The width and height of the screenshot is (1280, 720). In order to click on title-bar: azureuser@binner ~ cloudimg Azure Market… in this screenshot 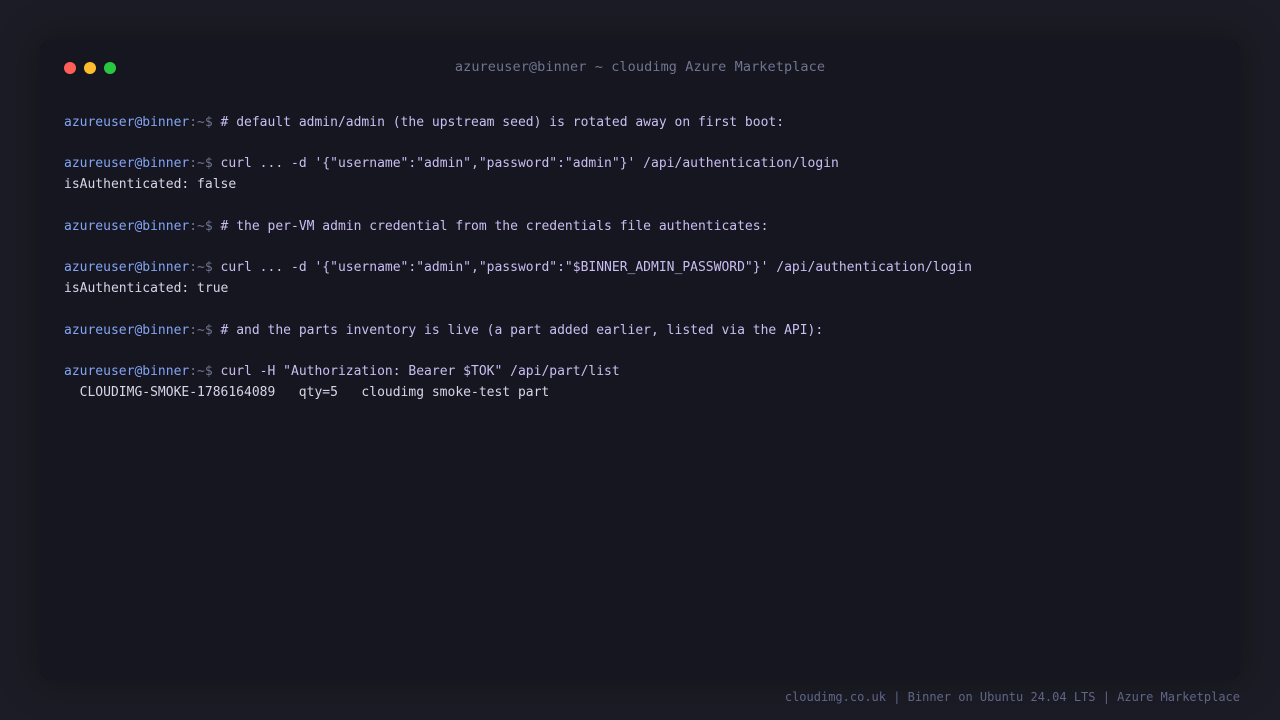, I will do `click(640, 68)`.